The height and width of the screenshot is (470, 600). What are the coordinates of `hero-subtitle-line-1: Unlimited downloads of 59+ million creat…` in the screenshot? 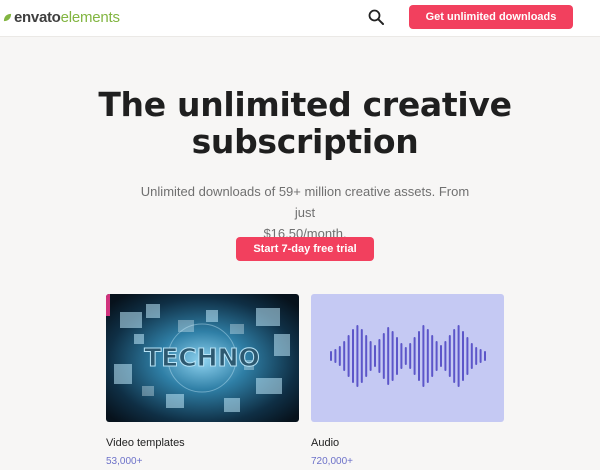 It's located at (305, 202).